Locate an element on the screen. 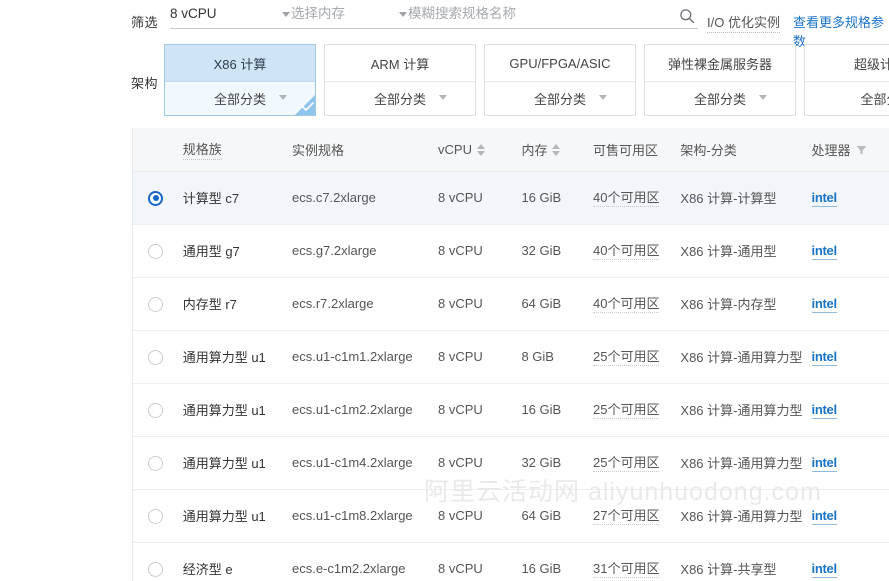 The width and height of the screenshot is (889, 581). column-header-mem: 内存 is located at coordinates (557, 149).